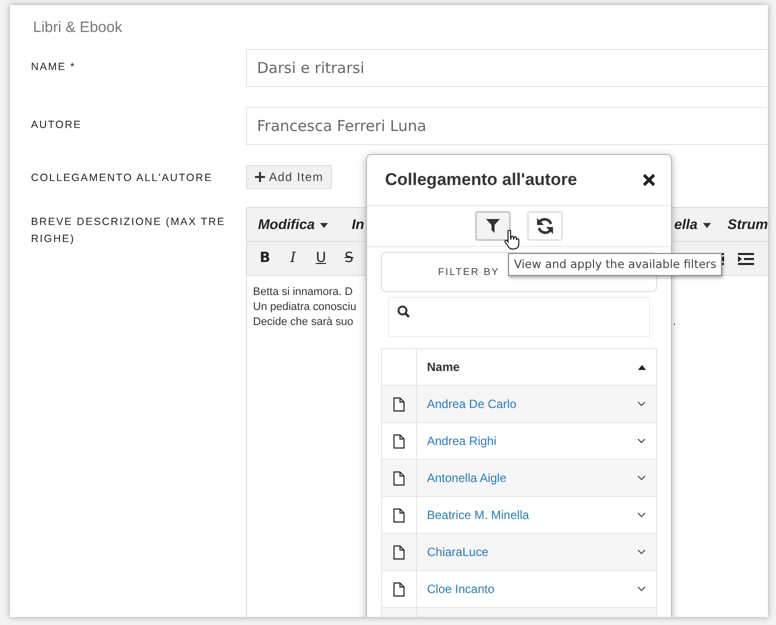 This screenshot has width=776, height=625. What do you see at coordinates (78, 28) in the screenshot?
I see `page-title: Libri & Ebook` at bounding box center [78, 28].